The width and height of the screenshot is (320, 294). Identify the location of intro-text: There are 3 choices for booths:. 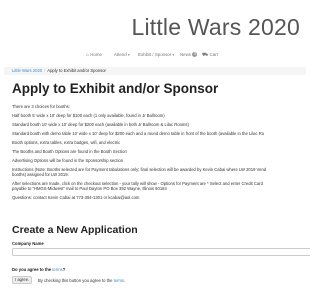
(41, 106).